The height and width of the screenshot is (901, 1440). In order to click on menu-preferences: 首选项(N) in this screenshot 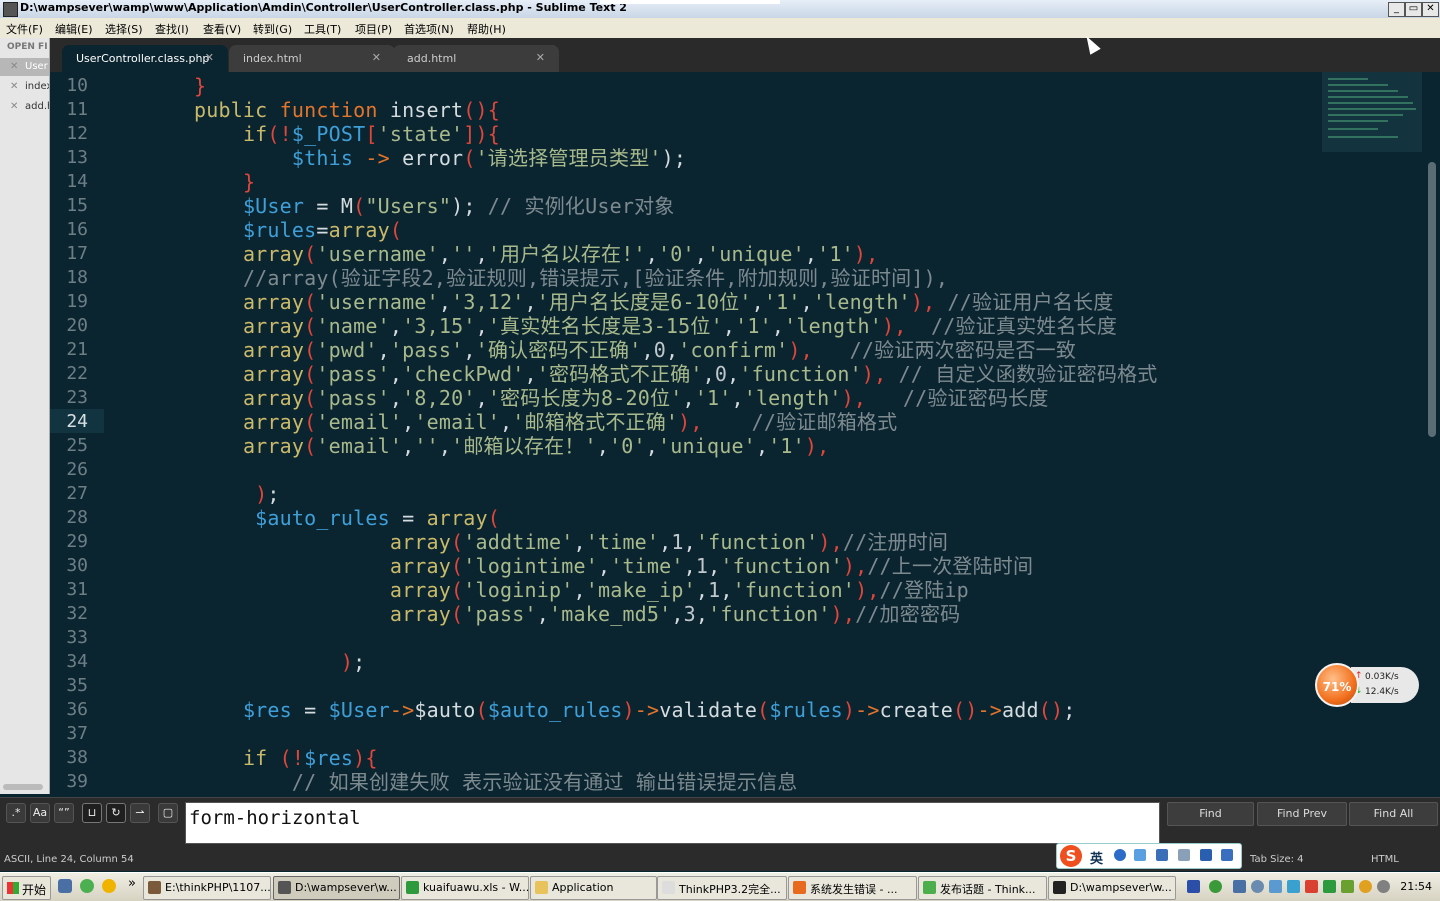, I will do `click(429, 29)`.